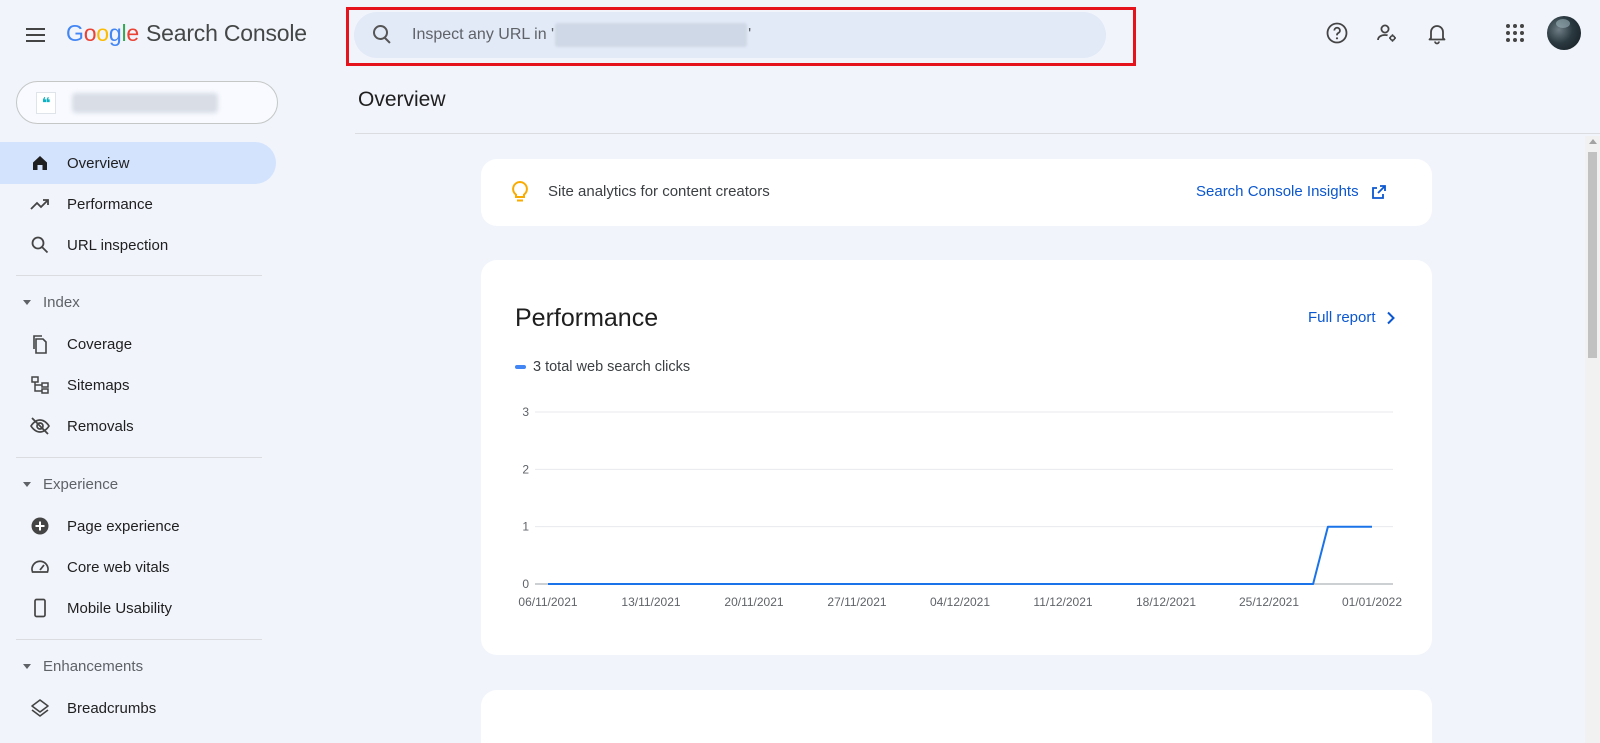 This screenshot has width=1600, height=743. Describe the element at coordinates (112, 708) in the screenshot. I see `sidebar-item-label: Breadcrumbs` at that location.